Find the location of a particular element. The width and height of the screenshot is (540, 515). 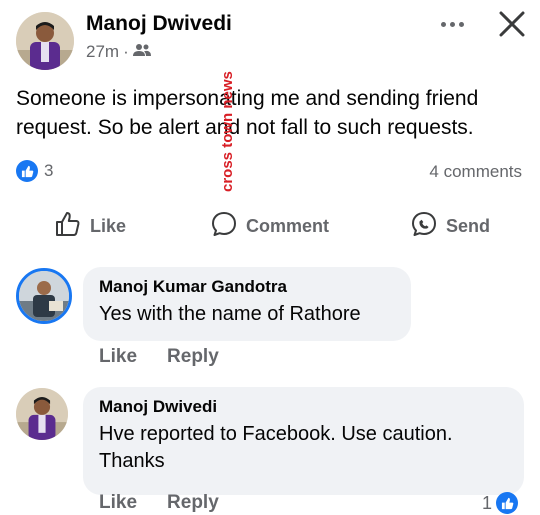

comment-author-name: Manoj Dwivedi is located at coordinates (304, 407).